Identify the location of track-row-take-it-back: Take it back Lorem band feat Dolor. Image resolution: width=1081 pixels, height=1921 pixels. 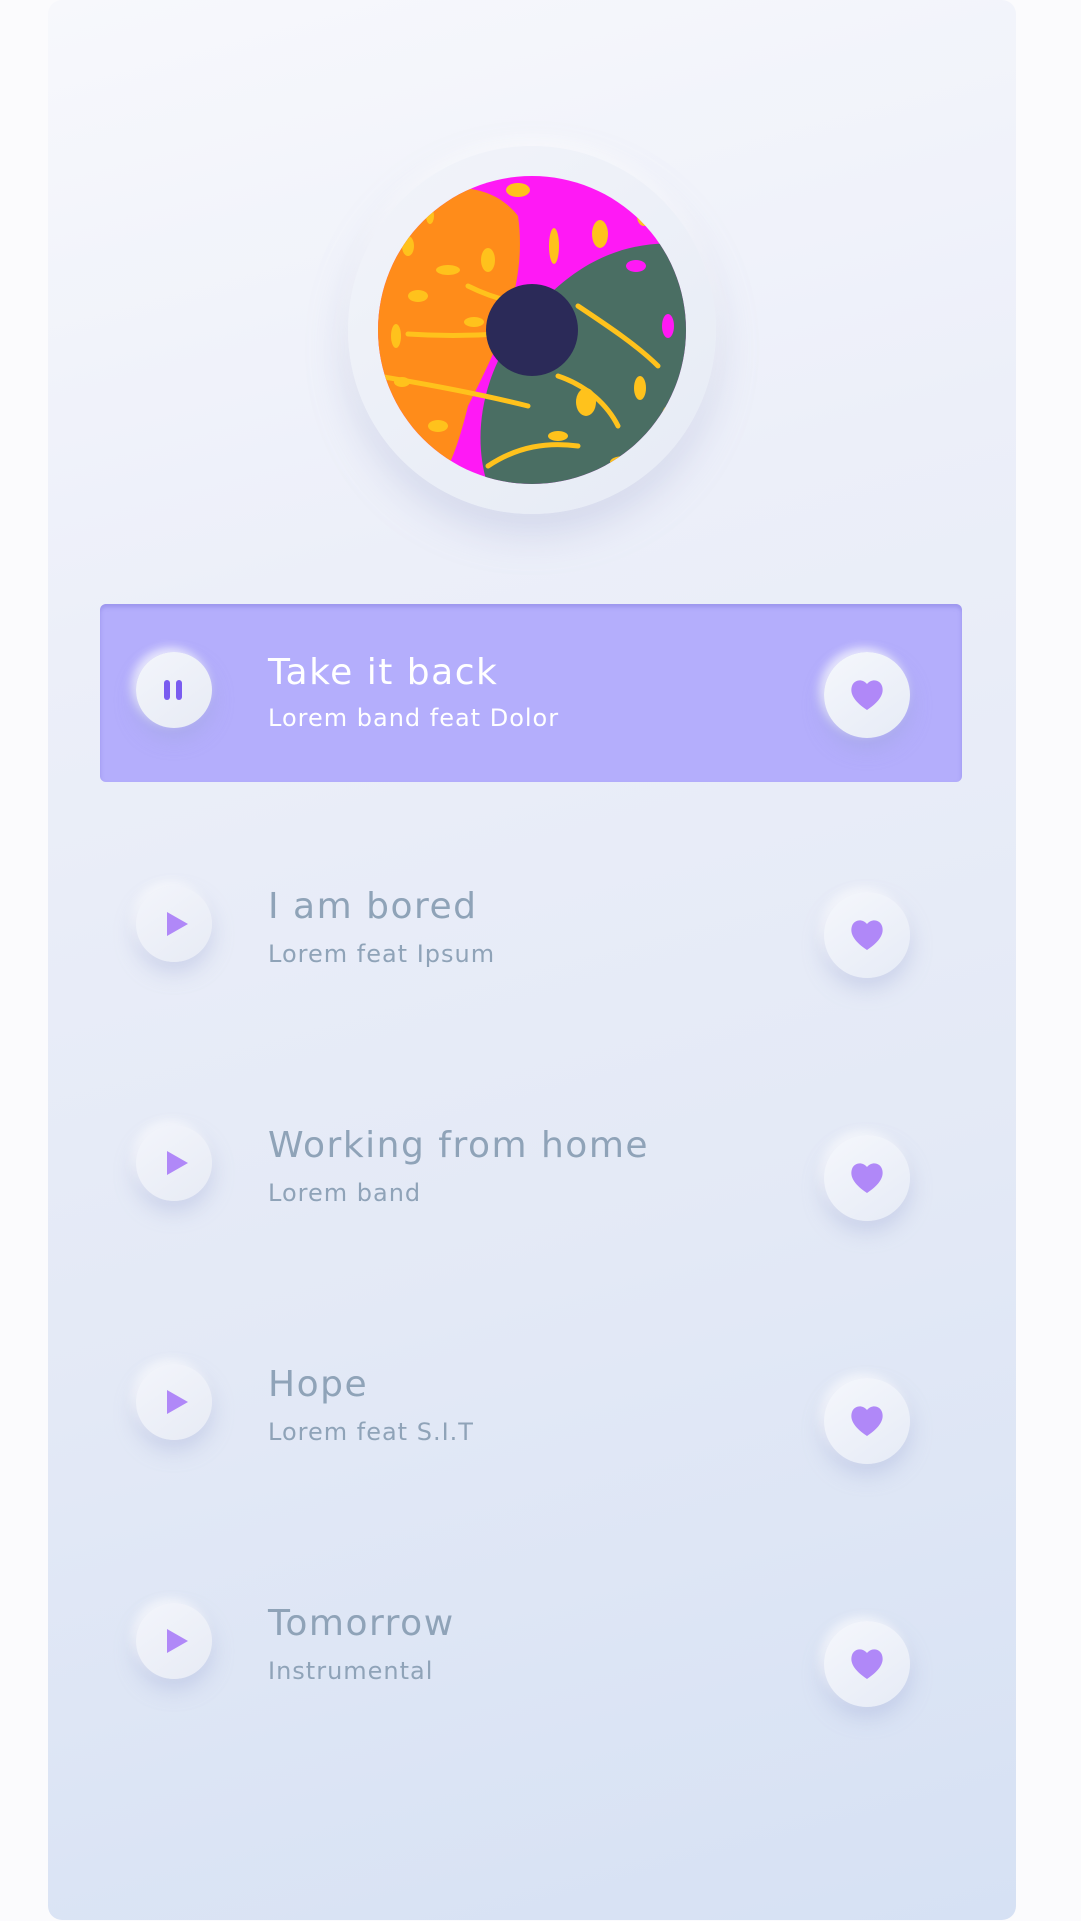
(531, 693).